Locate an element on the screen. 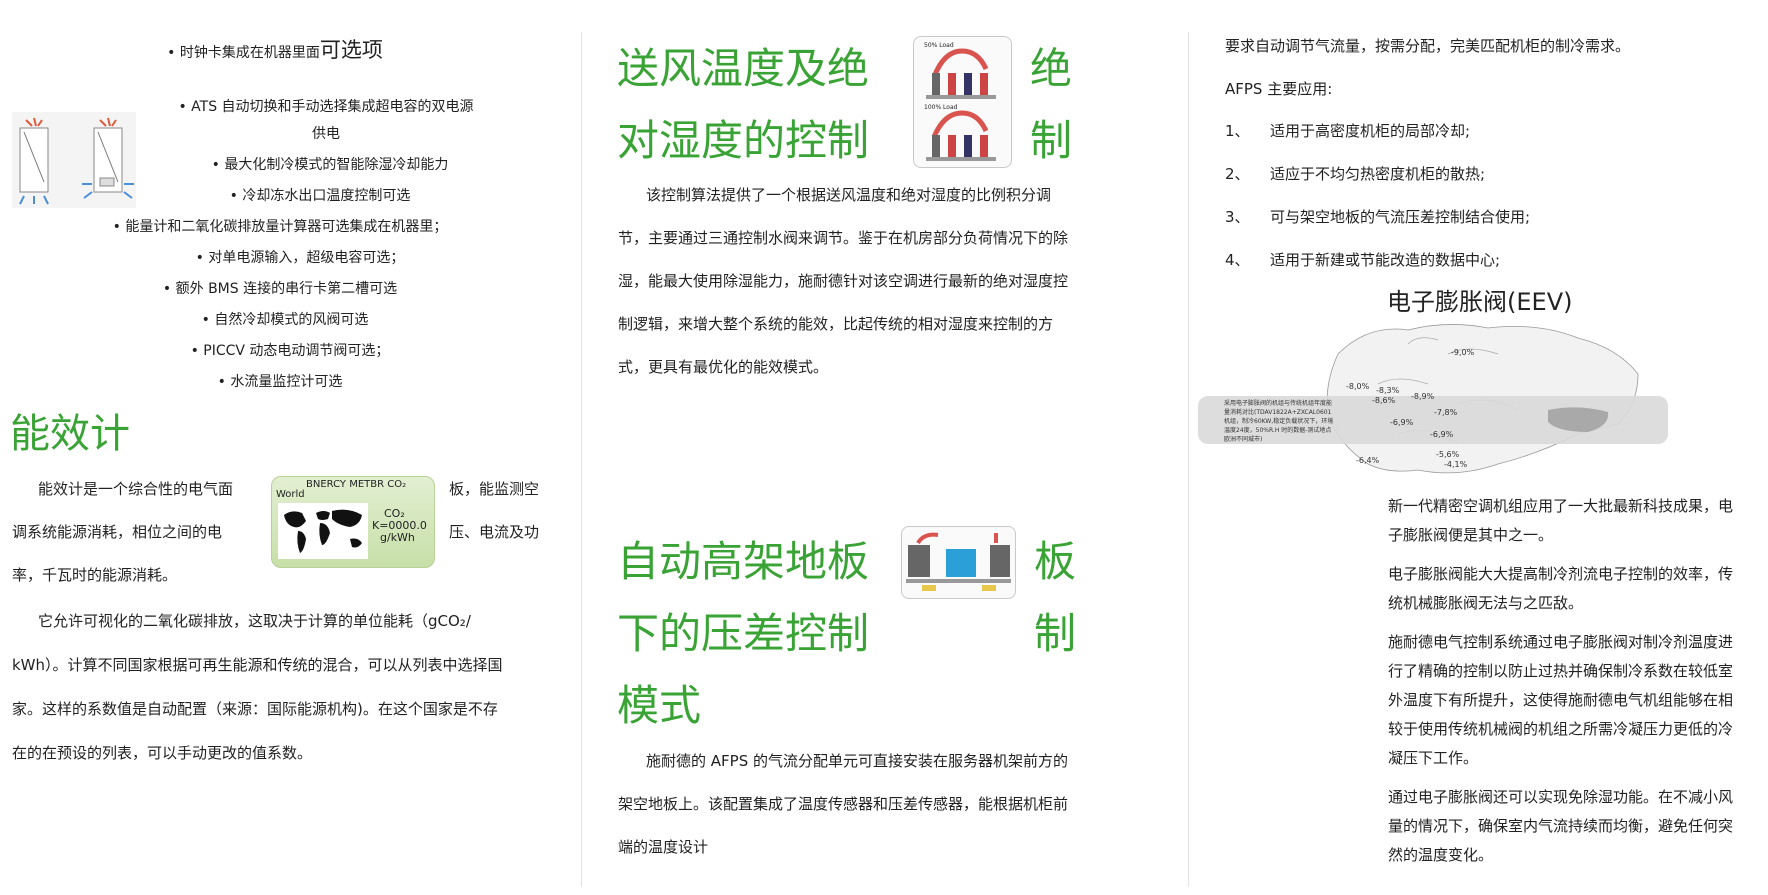 This screenshot has height=895, width=1768. section-title-supply-air-l2: 对湿度的控制 is located at coordinates (743, 140).